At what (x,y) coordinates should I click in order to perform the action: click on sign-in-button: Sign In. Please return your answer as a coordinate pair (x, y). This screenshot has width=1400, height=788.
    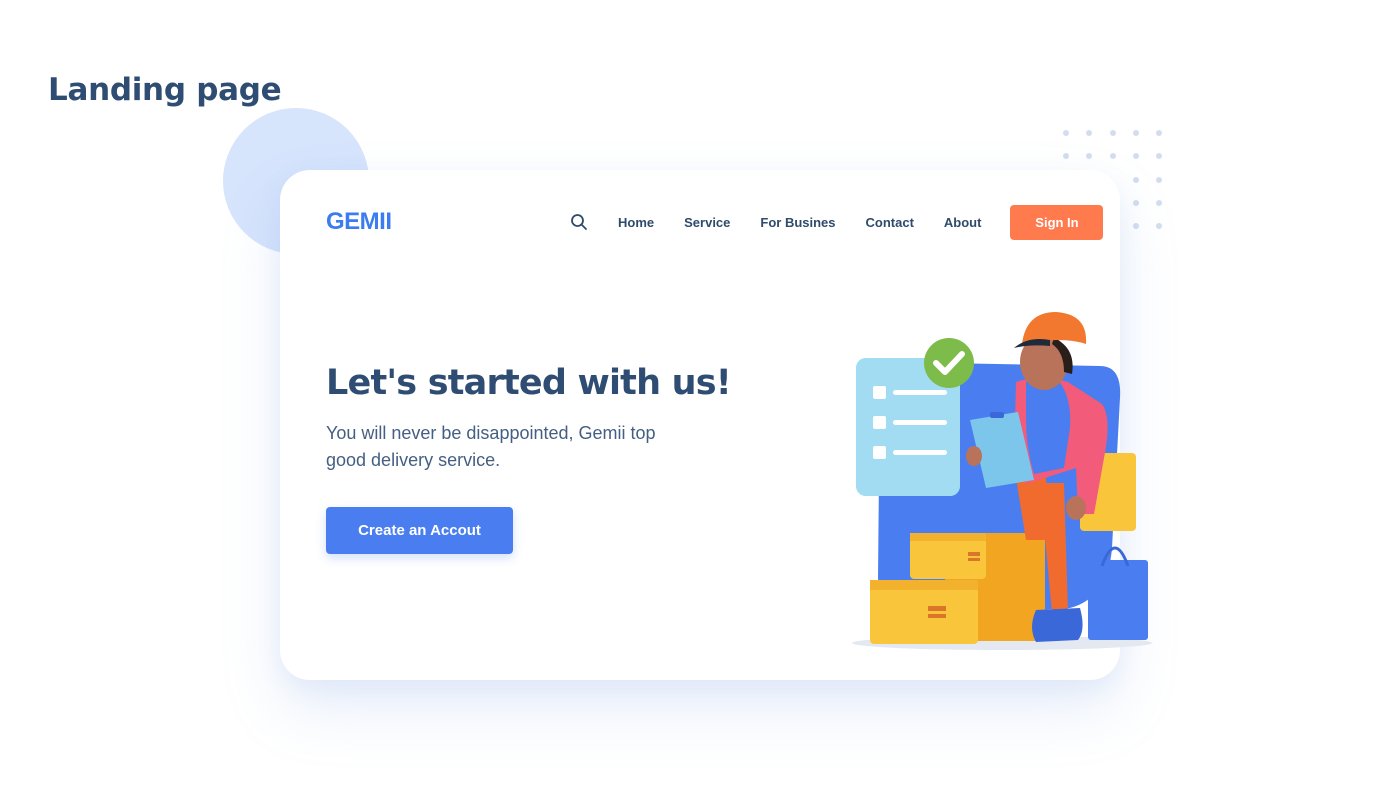
    Looking at the image, I should click on (1057, 222).